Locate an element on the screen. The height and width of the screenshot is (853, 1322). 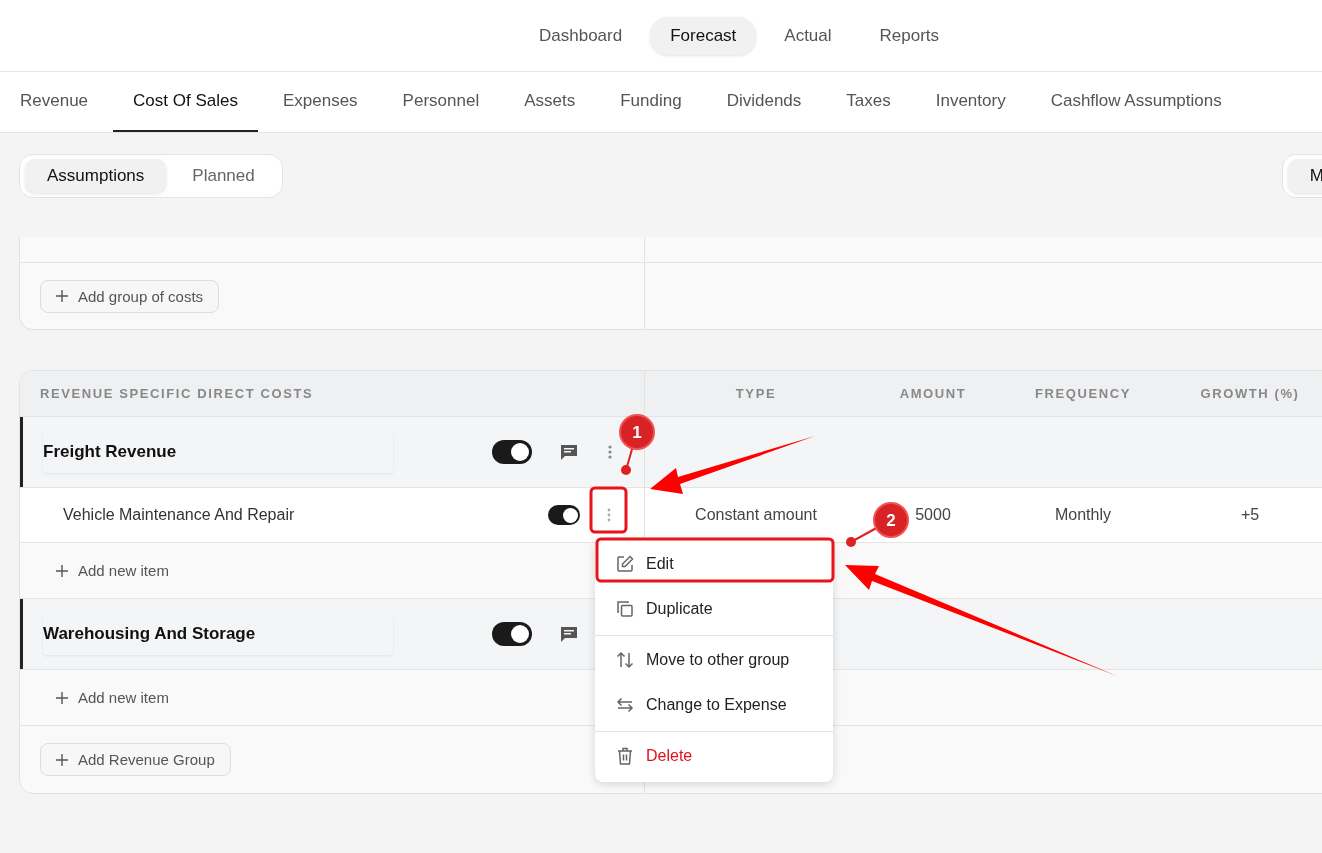
section-tab: Assets is located at coordinates (550, 102).